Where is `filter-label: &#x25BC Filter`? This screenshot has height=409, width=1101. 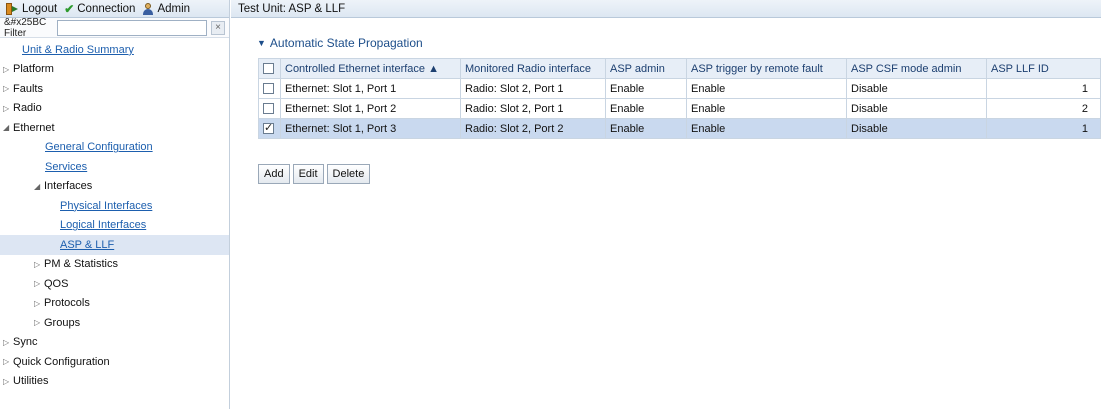
filter-label: &#x25BC Filter is located at coordinates (25, 27).